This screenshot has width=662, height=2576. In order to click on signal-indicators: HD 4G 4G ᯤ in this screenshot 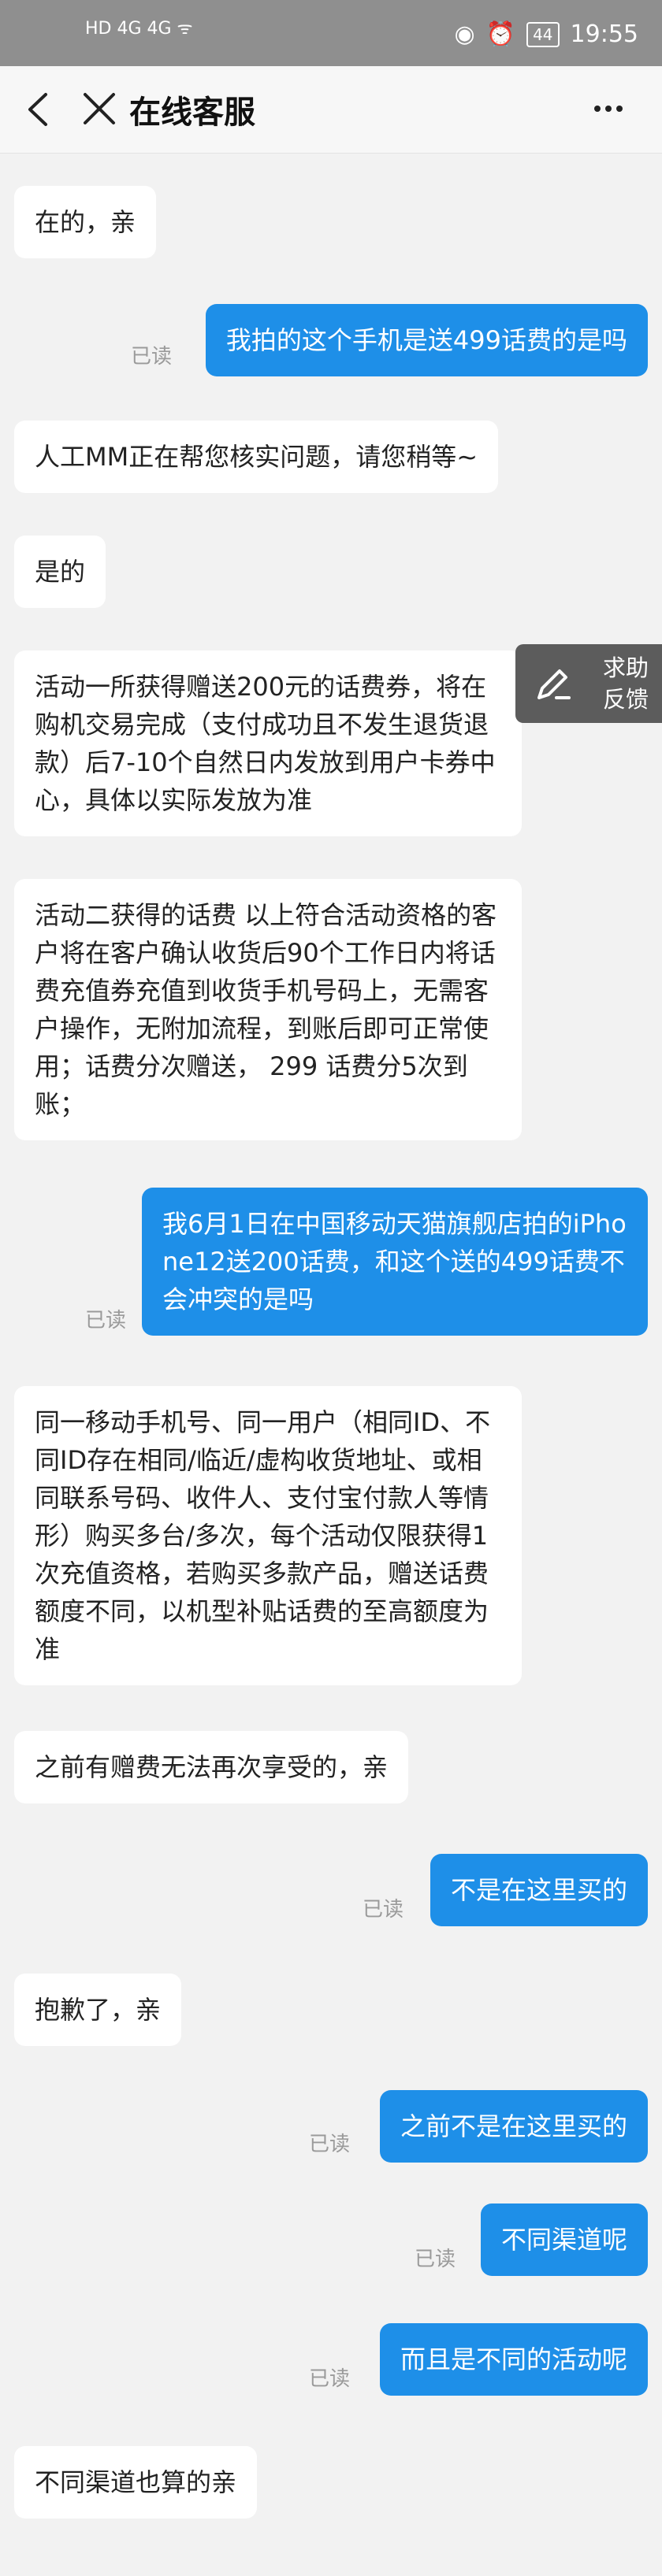, I will do `click(139, 27)`.